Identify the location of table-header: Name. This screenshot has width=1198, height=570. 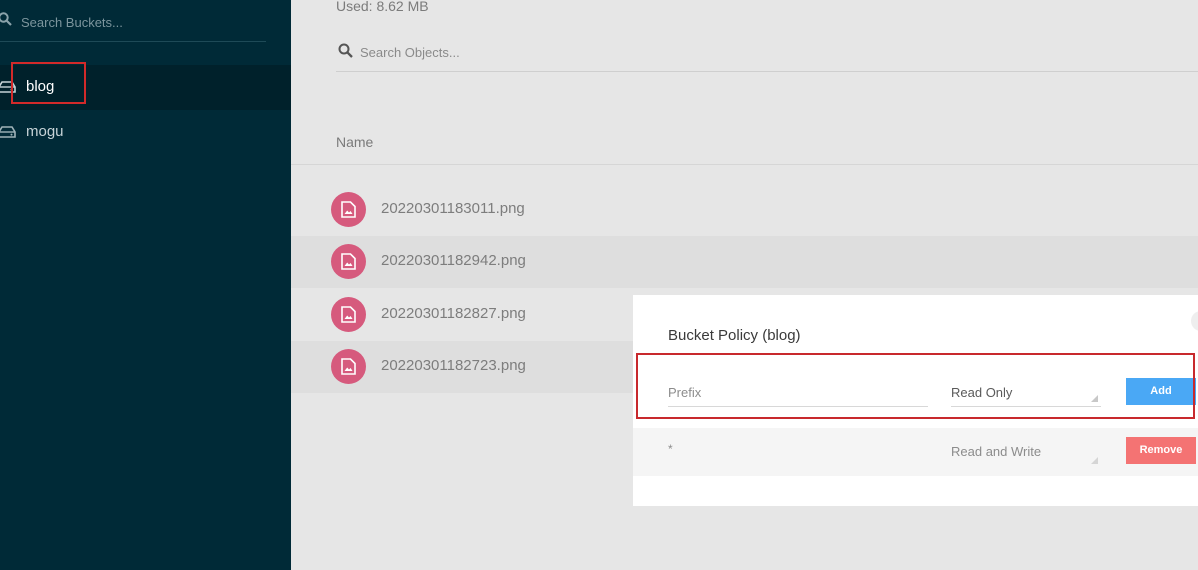
(744, 142).